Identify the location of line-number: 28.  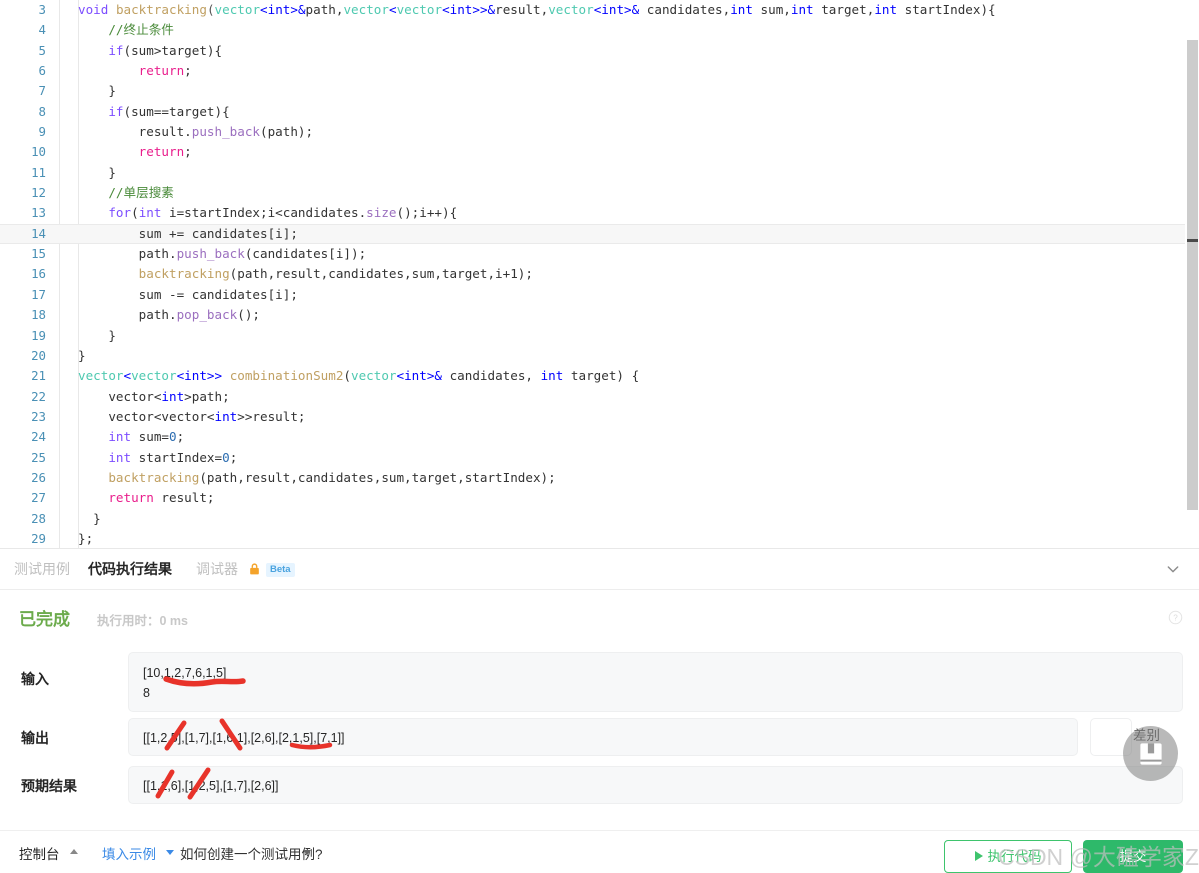
(38, 518).